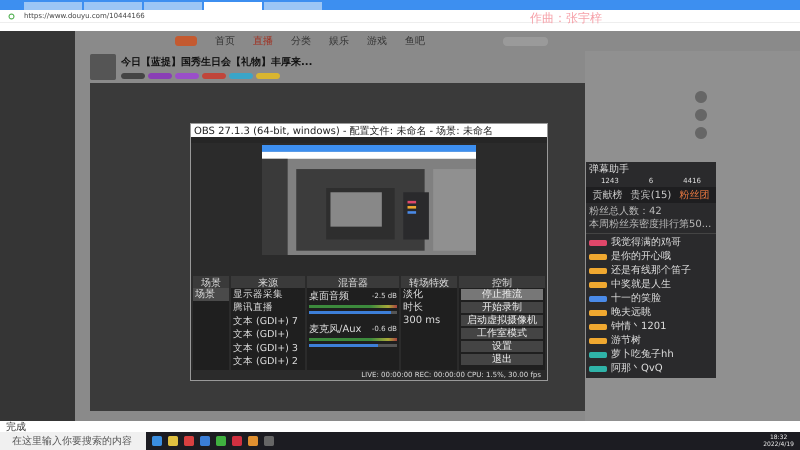  What do you see at coordinates (502, 333) in the screenshot?
I see `control-button: 工作室模式` at bounding box center [502, 333].